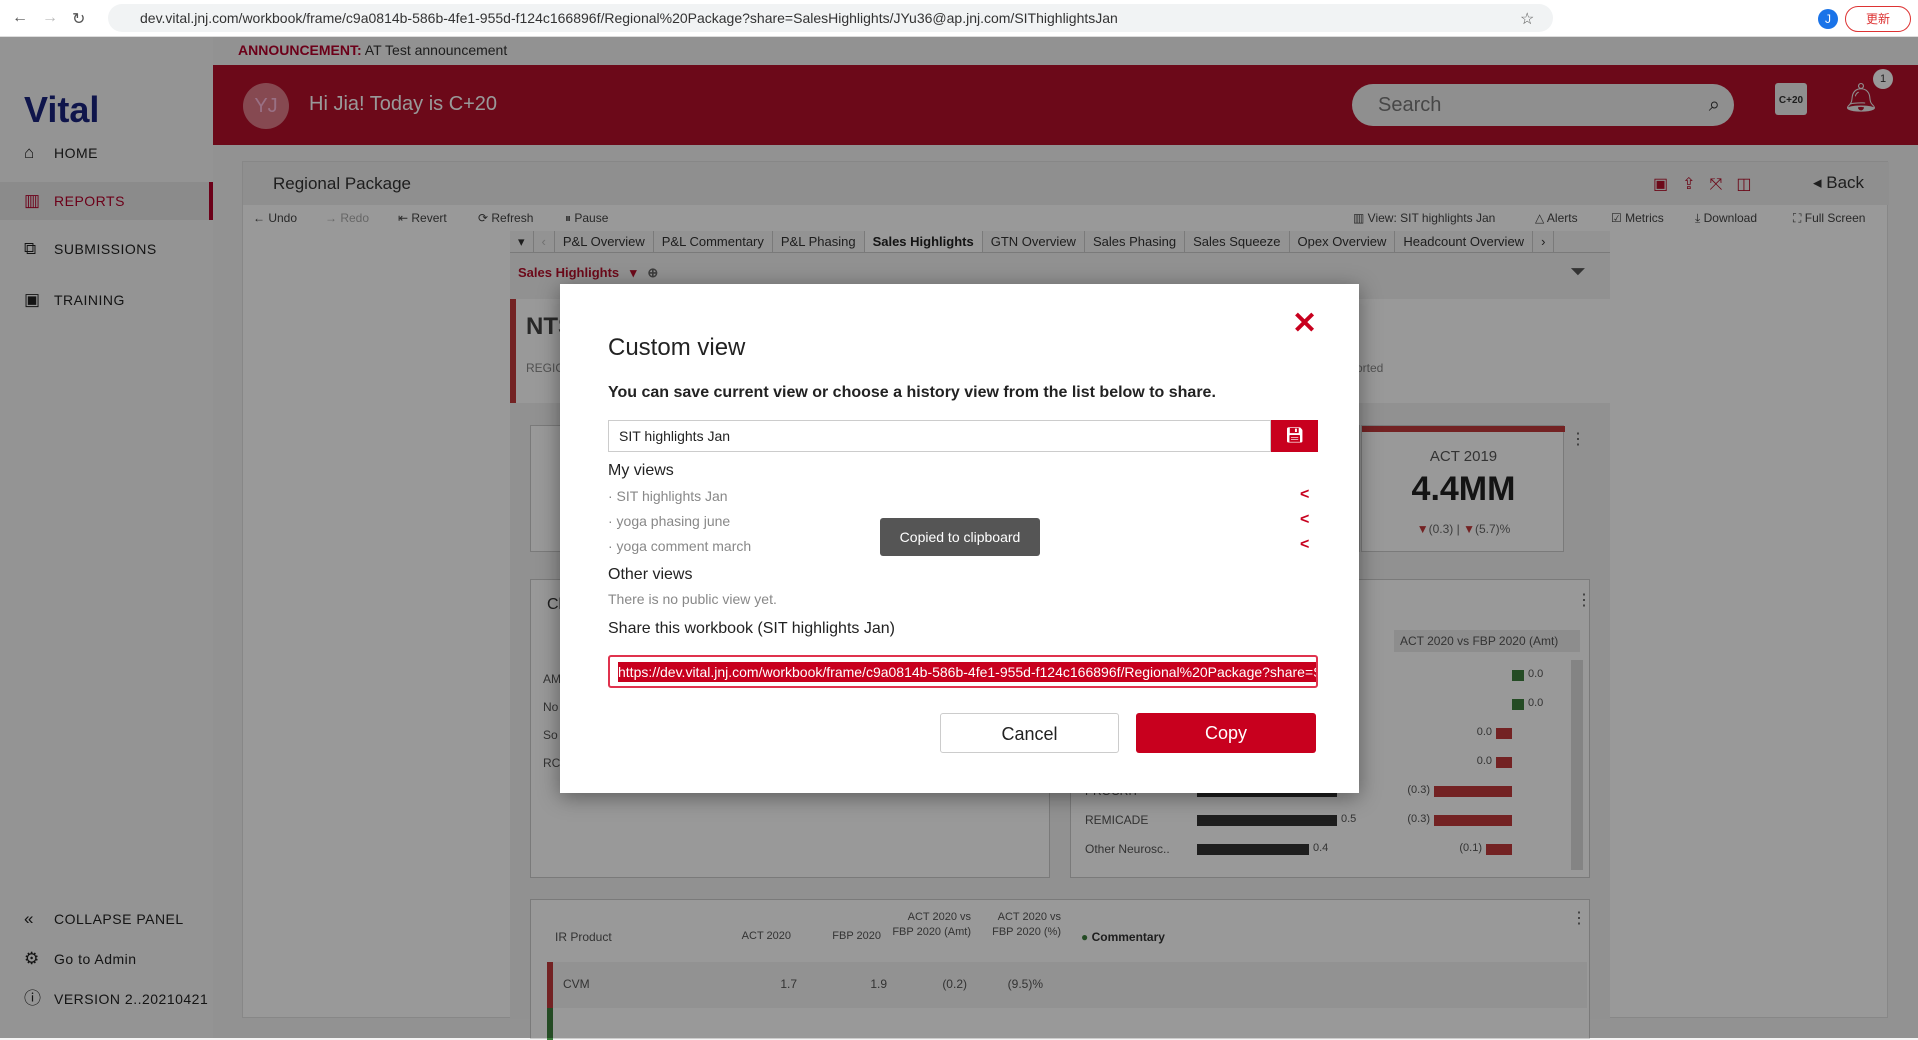 The width and height of the screenshot is (1918, 1040). What do you see at coordinates (939, 436) in the screenshot?
I see `view-name-input: SIT highlights Jan` at bounding box center [939, 436].